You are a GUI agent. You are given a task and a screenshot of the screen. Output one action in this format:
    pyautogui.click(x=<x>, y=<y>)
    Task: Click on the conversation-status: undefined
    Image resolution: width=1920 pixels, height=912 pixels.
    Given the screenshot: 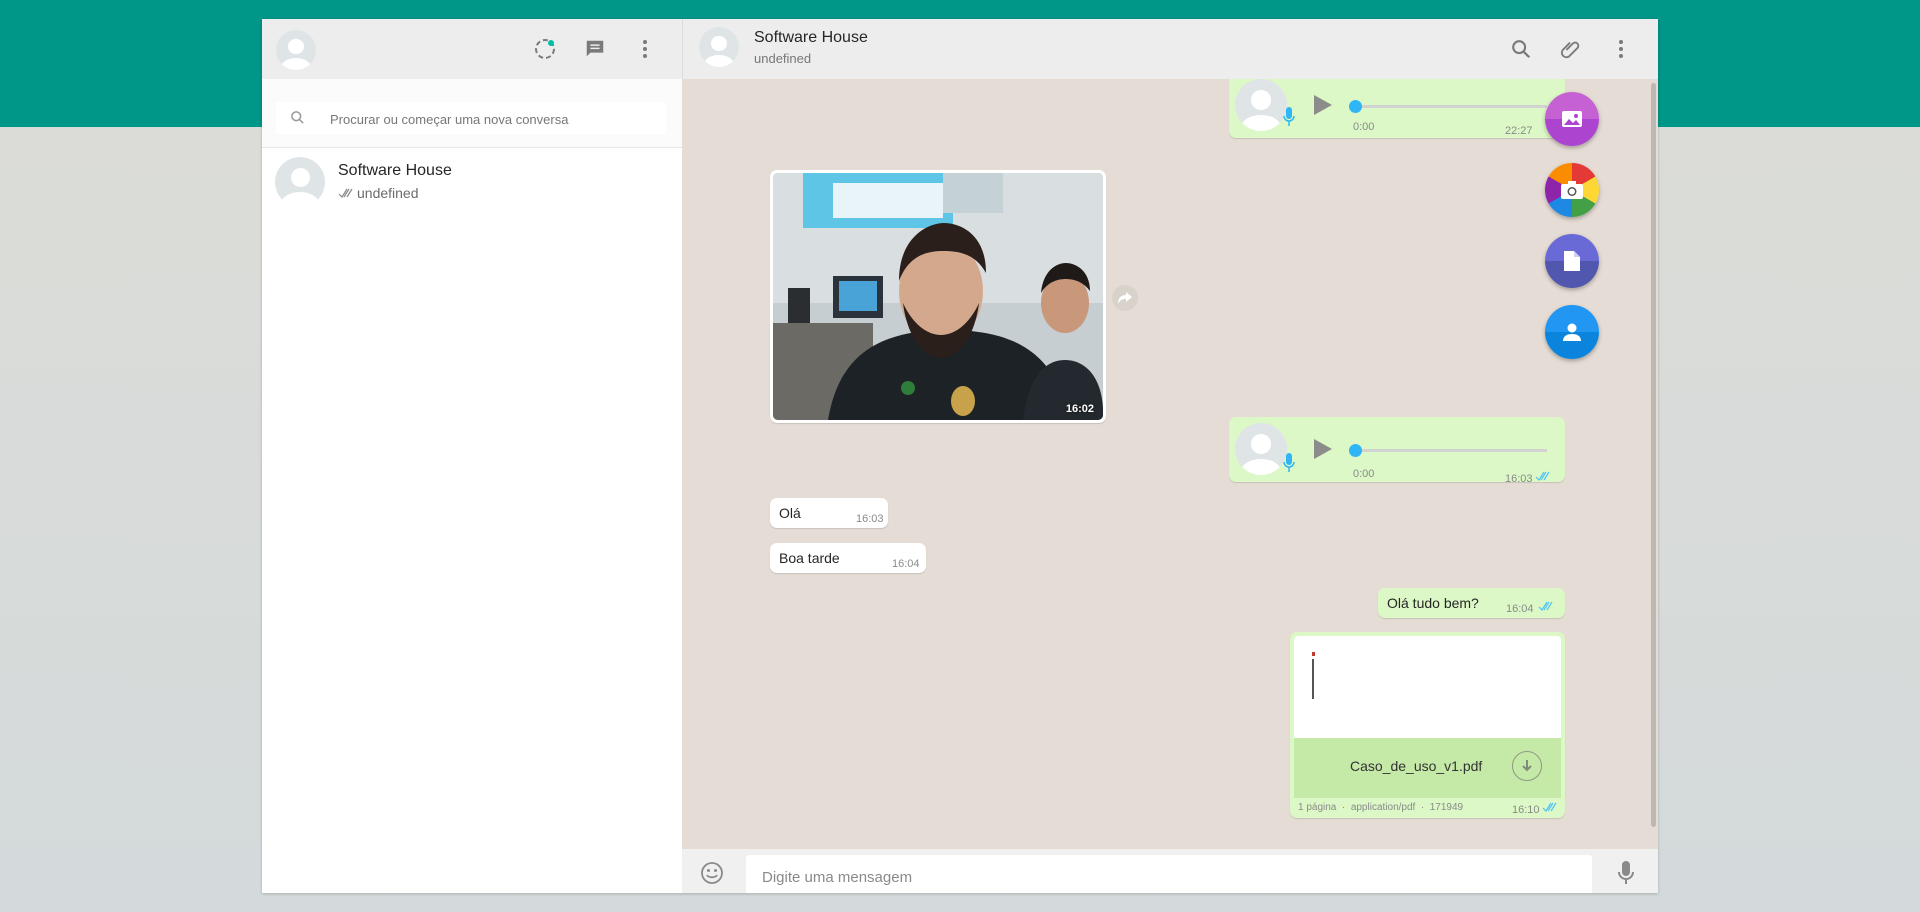 What is the action you would take?
    pyautogui.click(x=783, y=58)
    